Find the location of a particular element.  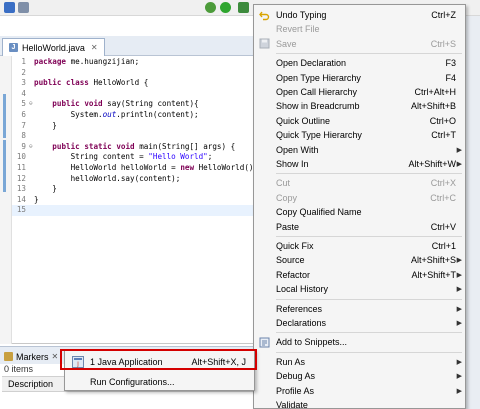

undo-icon is located at coordinates (264, 15).